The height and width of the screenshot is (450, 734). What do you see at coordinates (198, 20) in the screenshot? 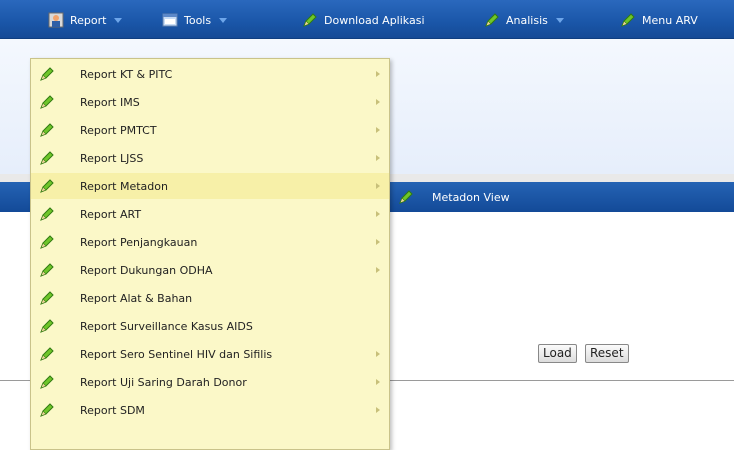
I see `menu-tools-label: Tools` at bounding box center [198, 20].